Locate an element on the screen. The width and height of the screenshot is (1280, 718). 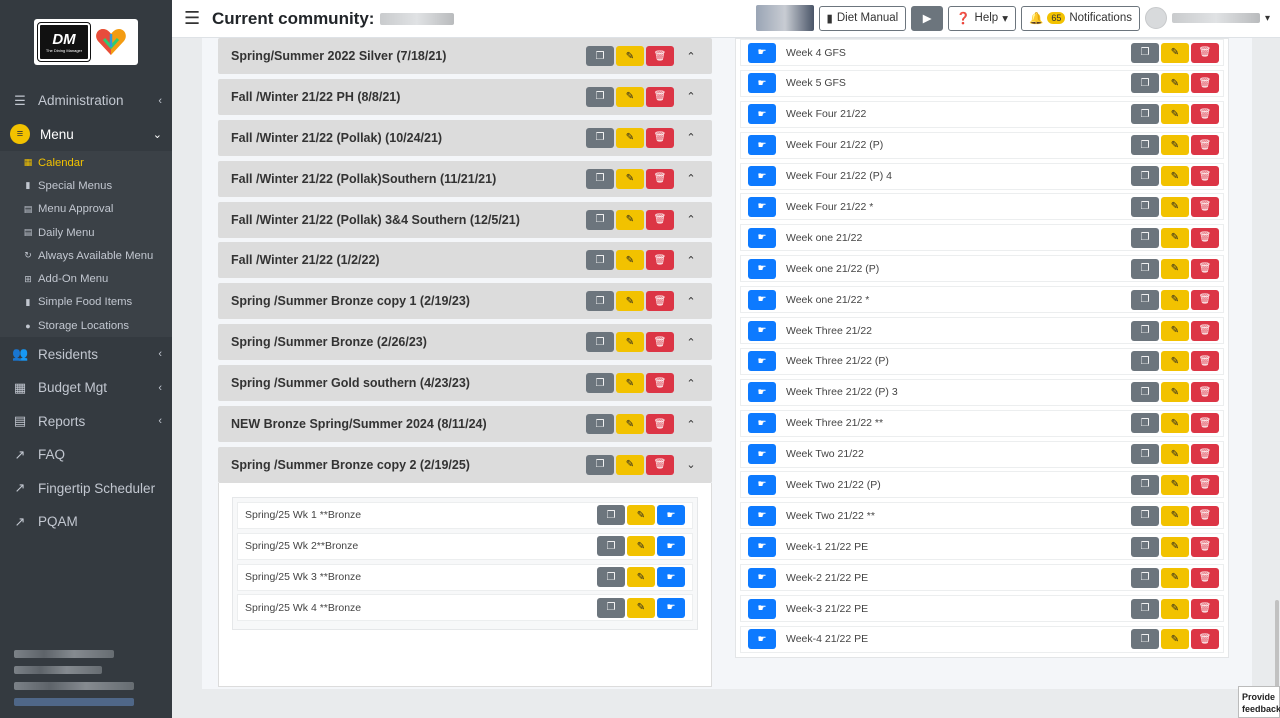
logo: DM The Dining Manager is located at coordinates (86, 42).